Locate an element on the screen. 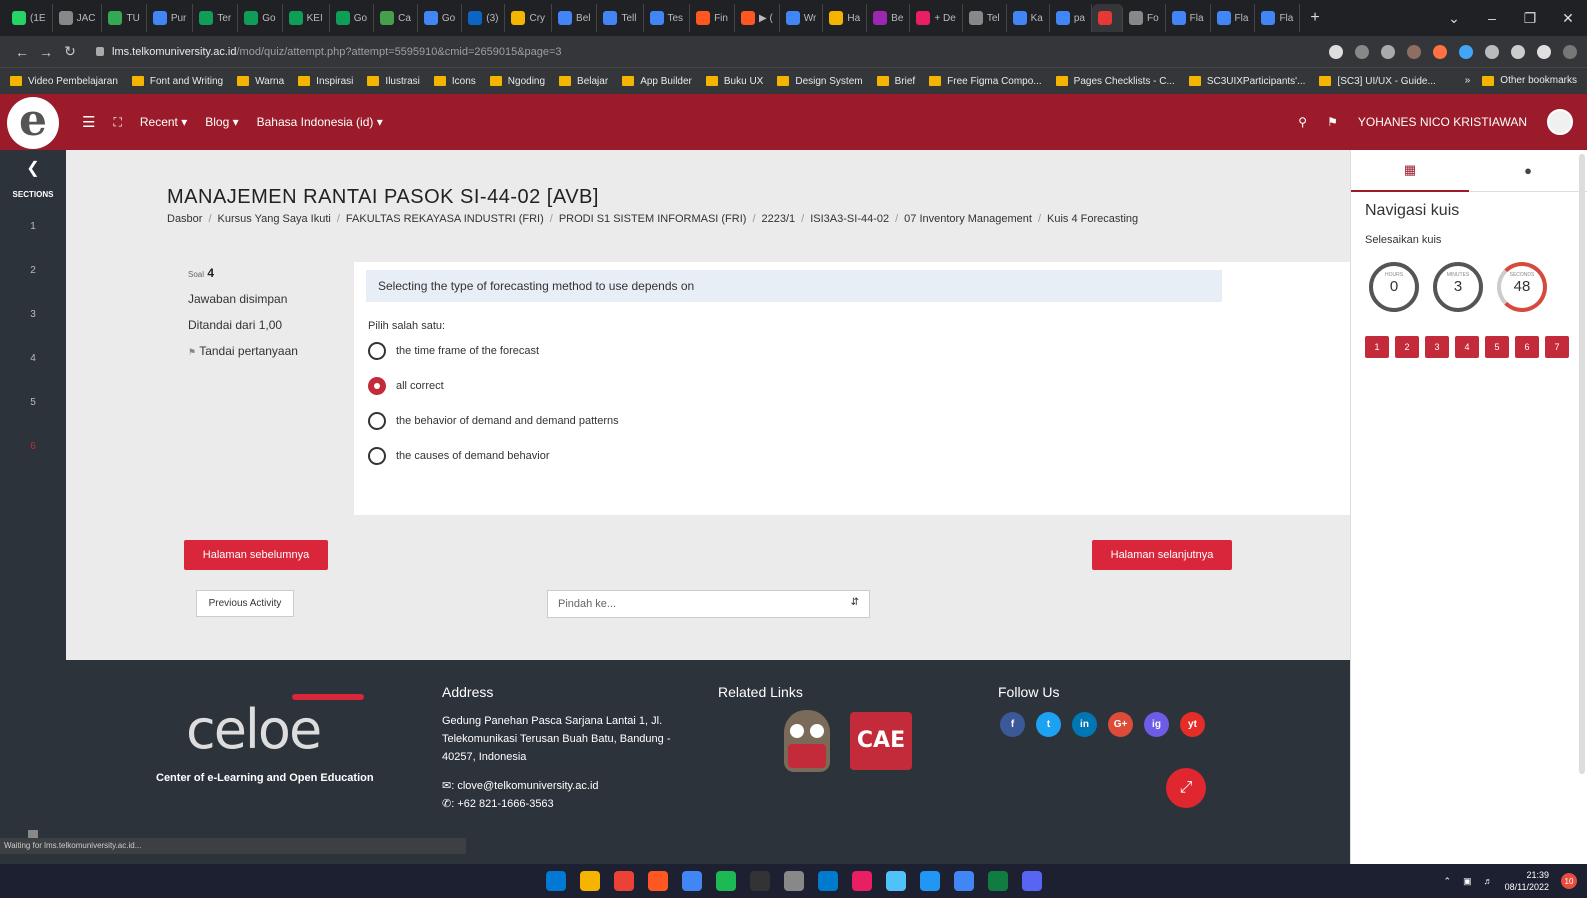 This screenshot has width=1587, height=898. section-item-2: 2 is located at coordinates (33, 271).